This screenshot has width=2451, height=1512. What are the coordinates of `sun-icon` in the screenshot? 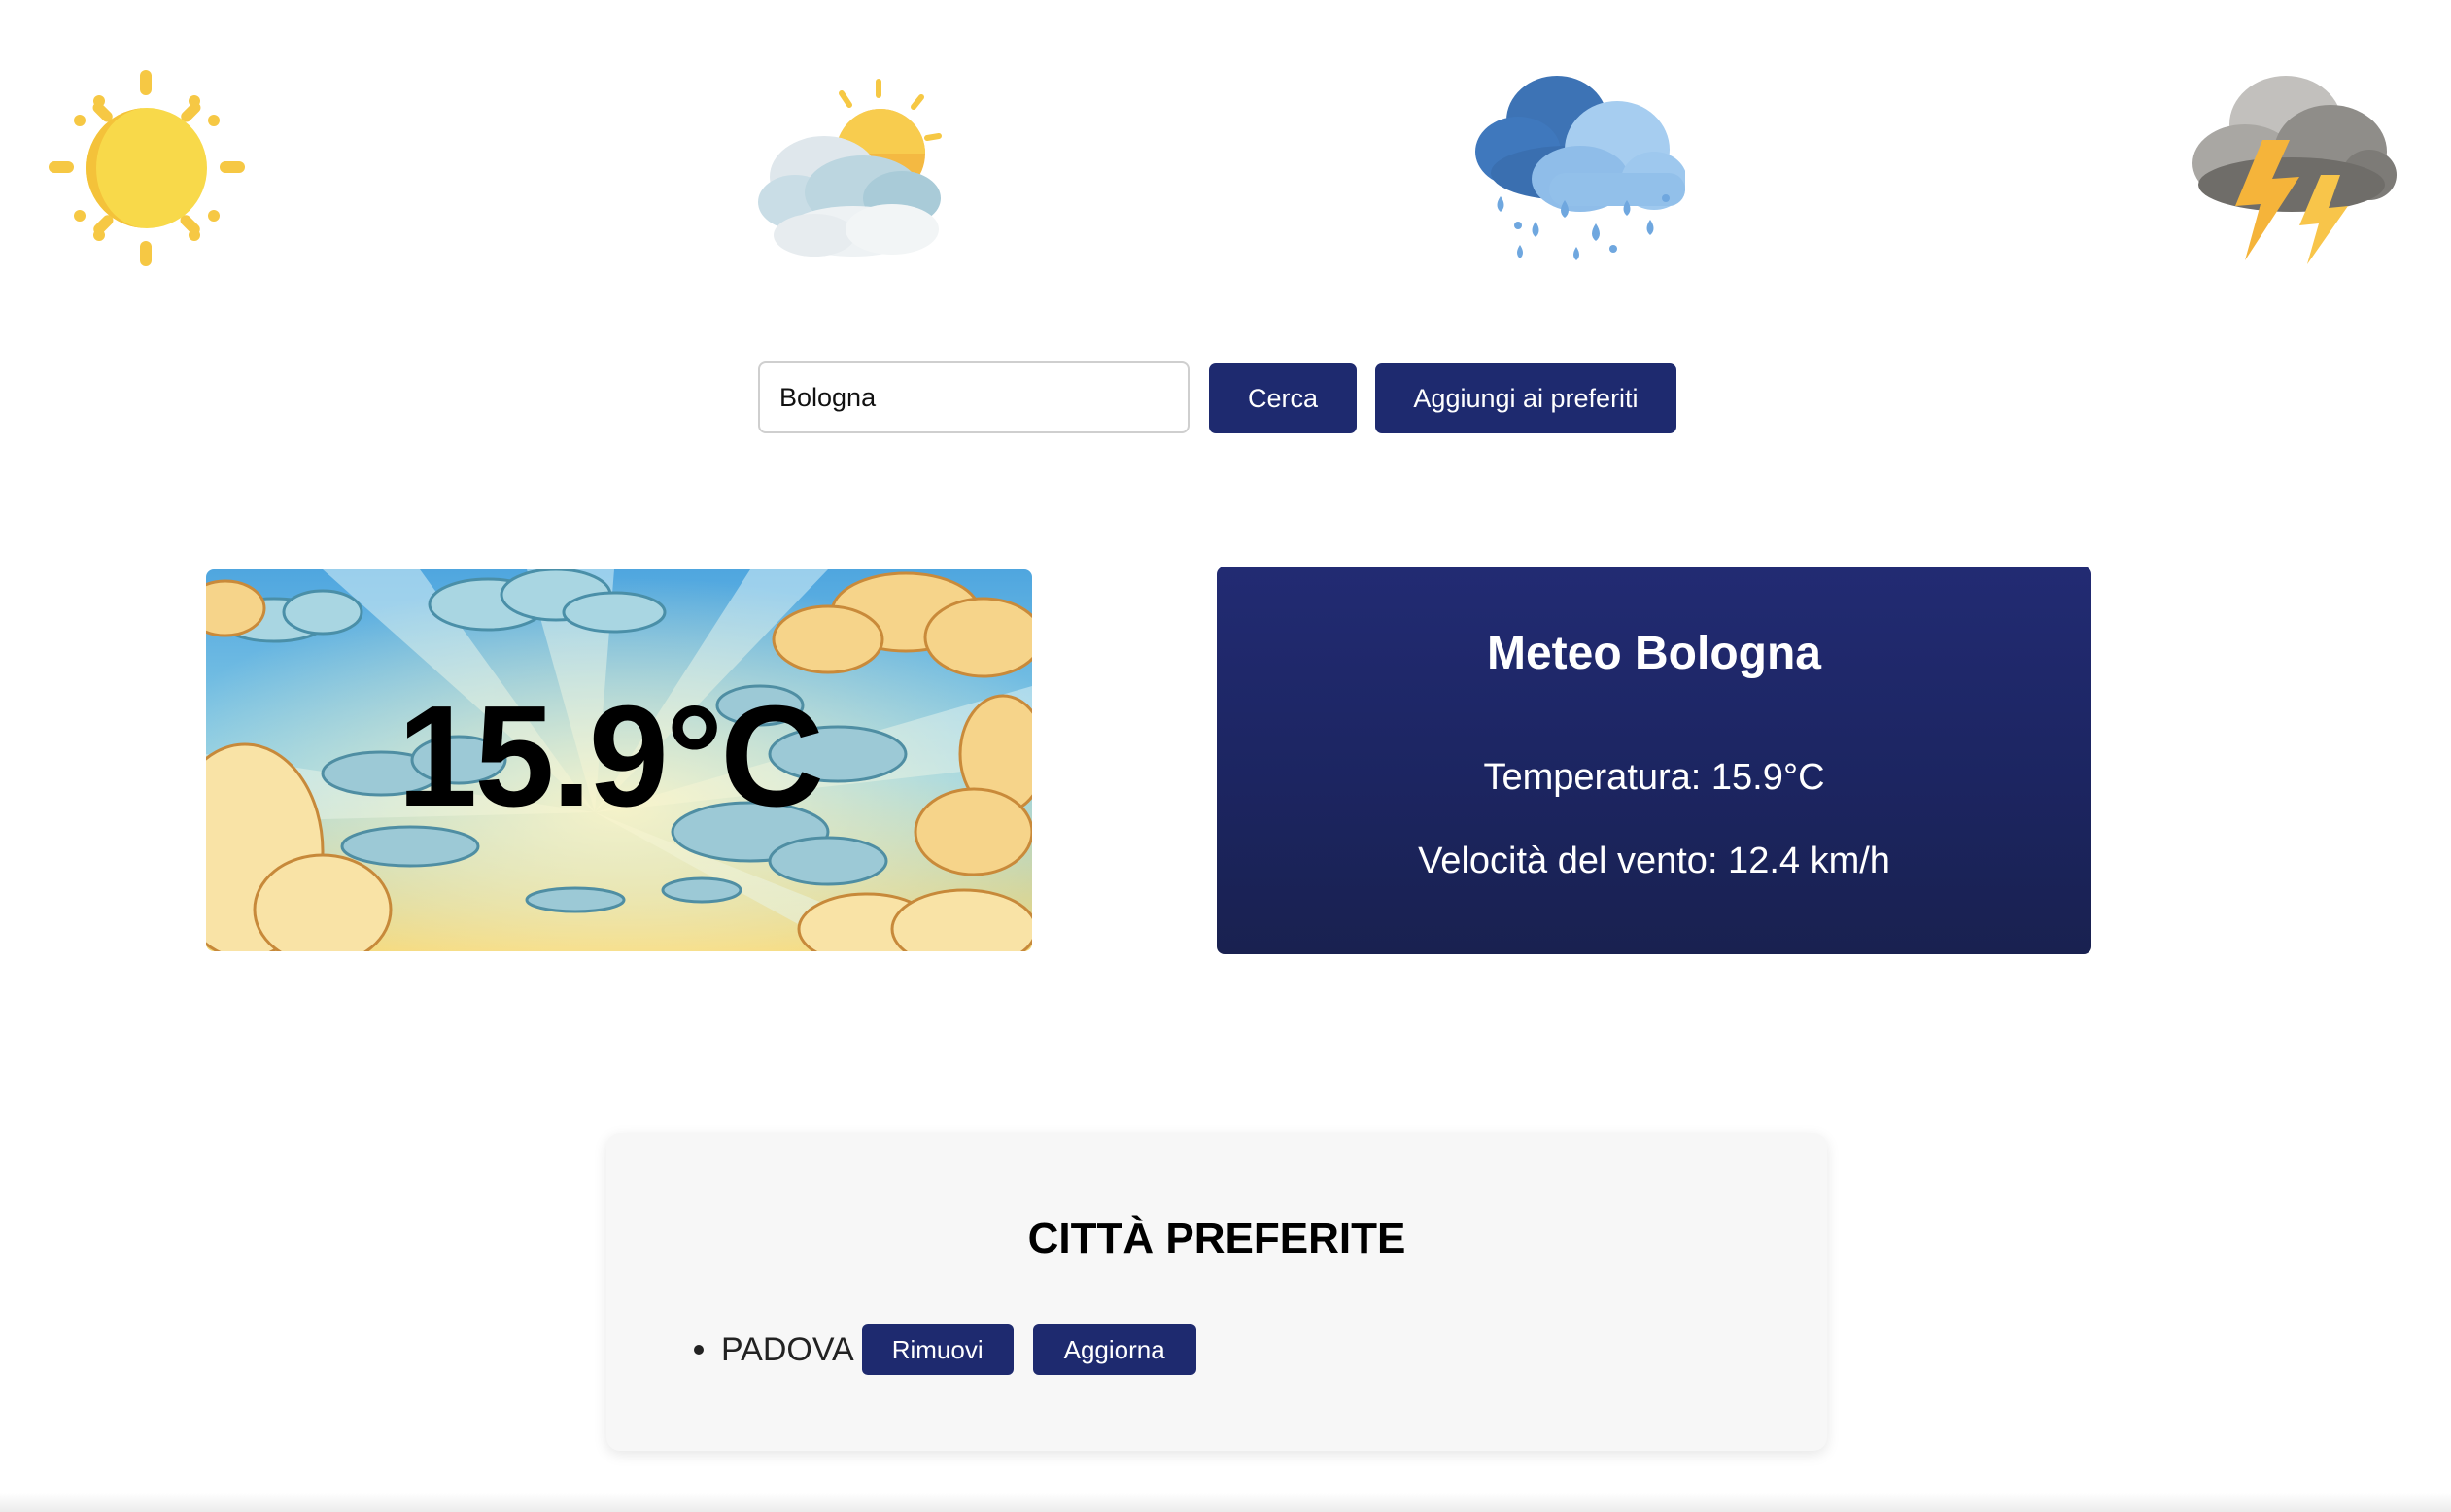 It's located at (147, 168).